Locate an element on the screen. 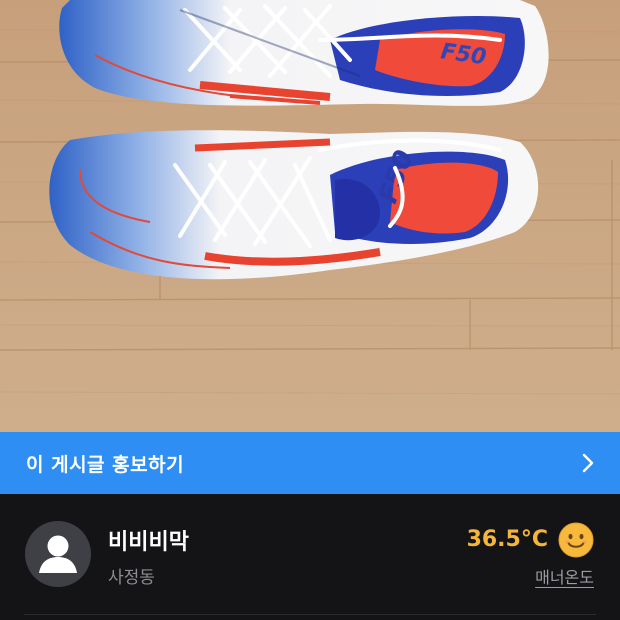  seller-avatar is located at coordinates (58, 554).